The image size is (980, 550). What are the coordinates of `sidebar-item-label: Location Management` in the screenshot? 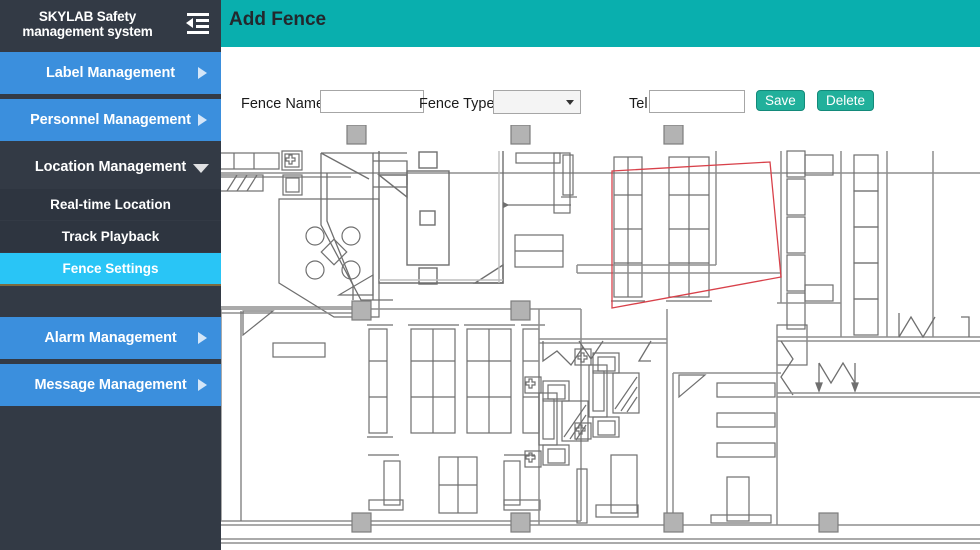 It's located at (110, 167).